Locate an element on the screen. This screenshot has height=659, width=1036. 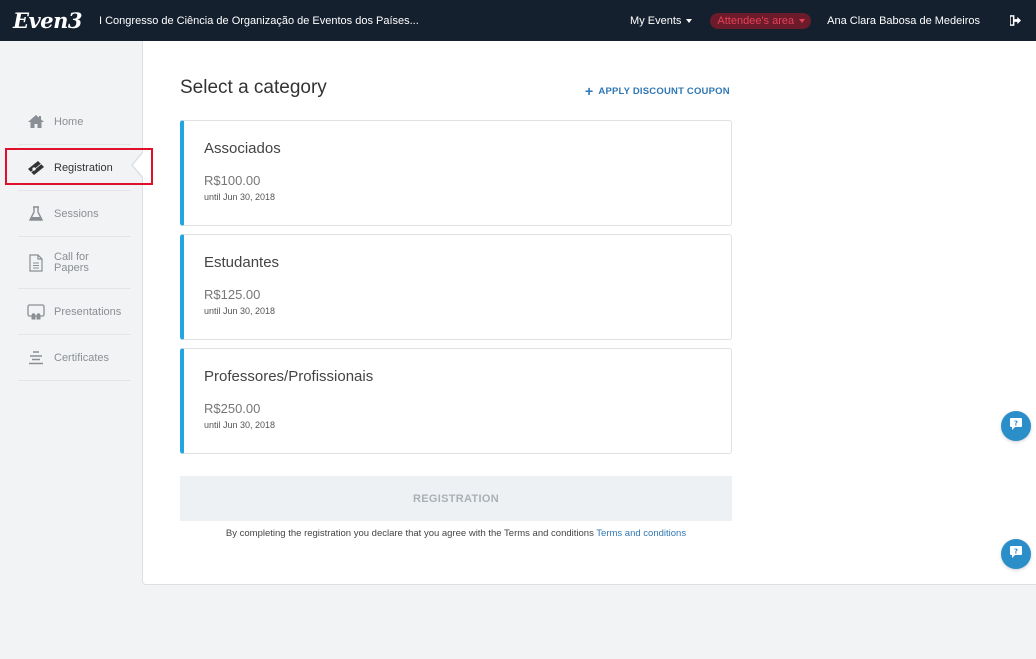
category-price: R$100.00 is located at coordinates (232, 180).